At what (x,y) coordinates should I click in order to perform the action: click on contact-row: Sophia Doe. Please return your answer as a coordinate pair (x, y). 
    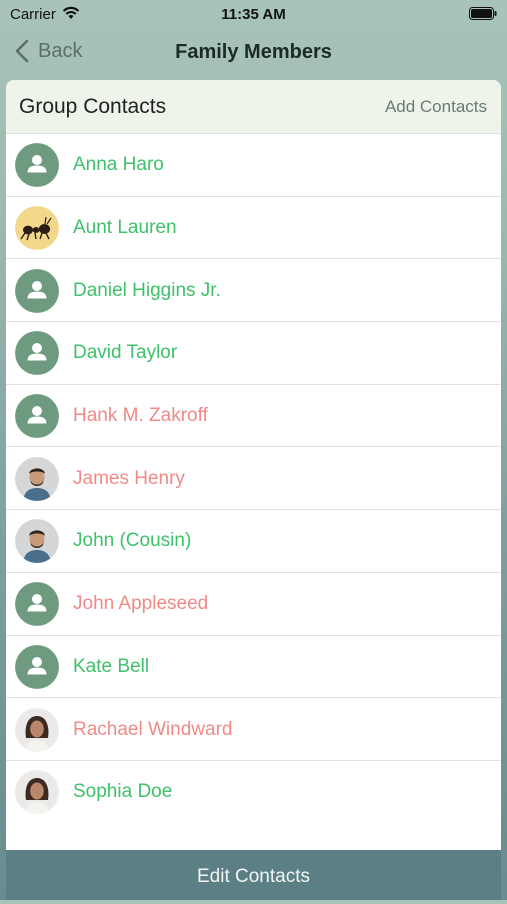
    Looking at the image, I should click on (253, 792).